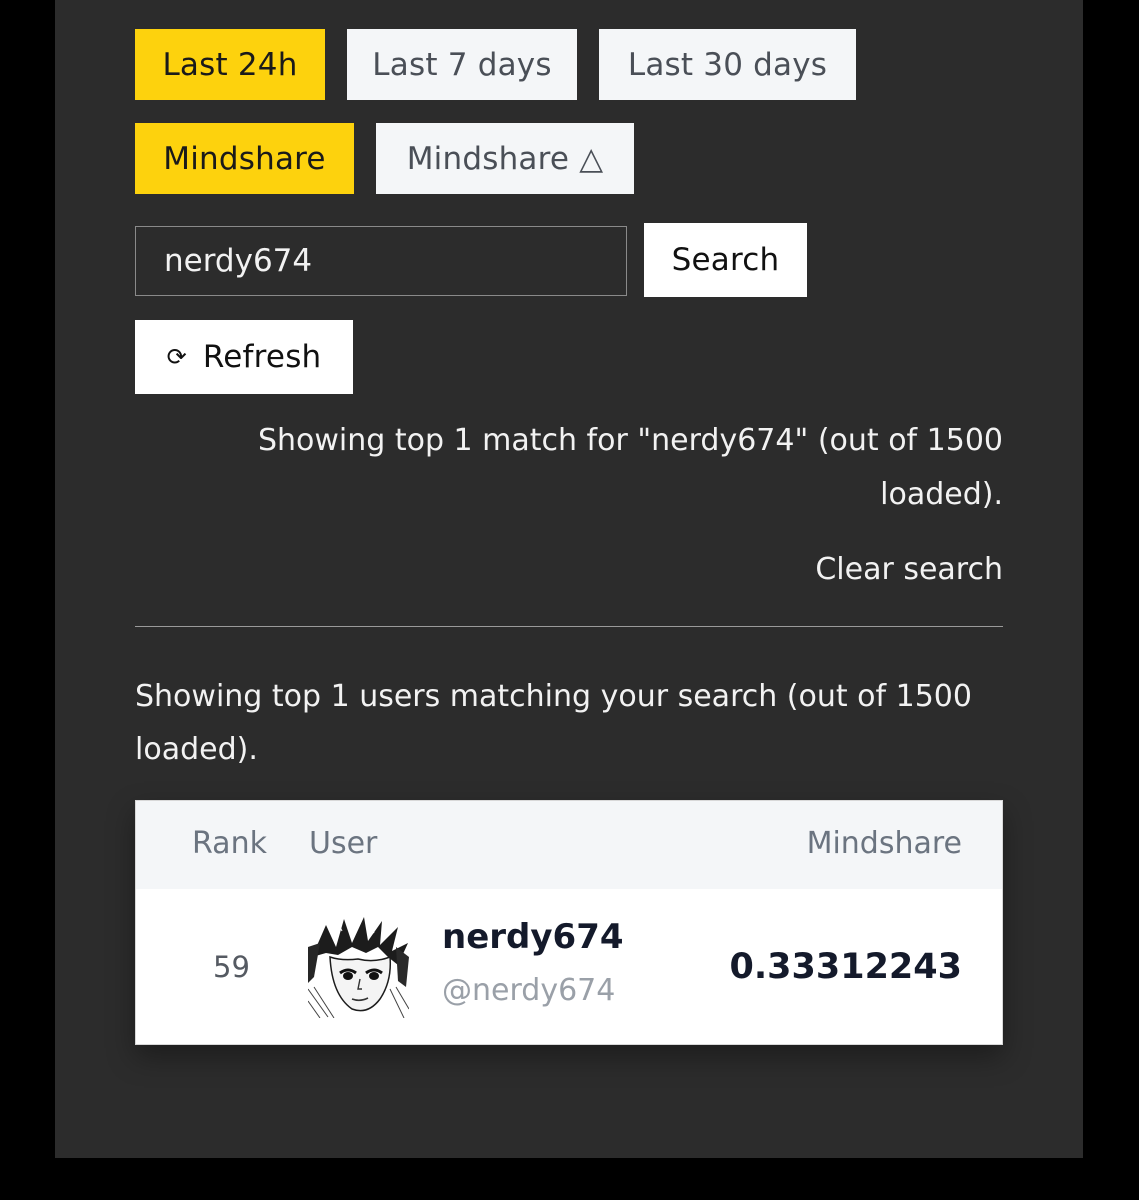  I want to click on column-header-mindshare: Mindshare, so click(884, 844).